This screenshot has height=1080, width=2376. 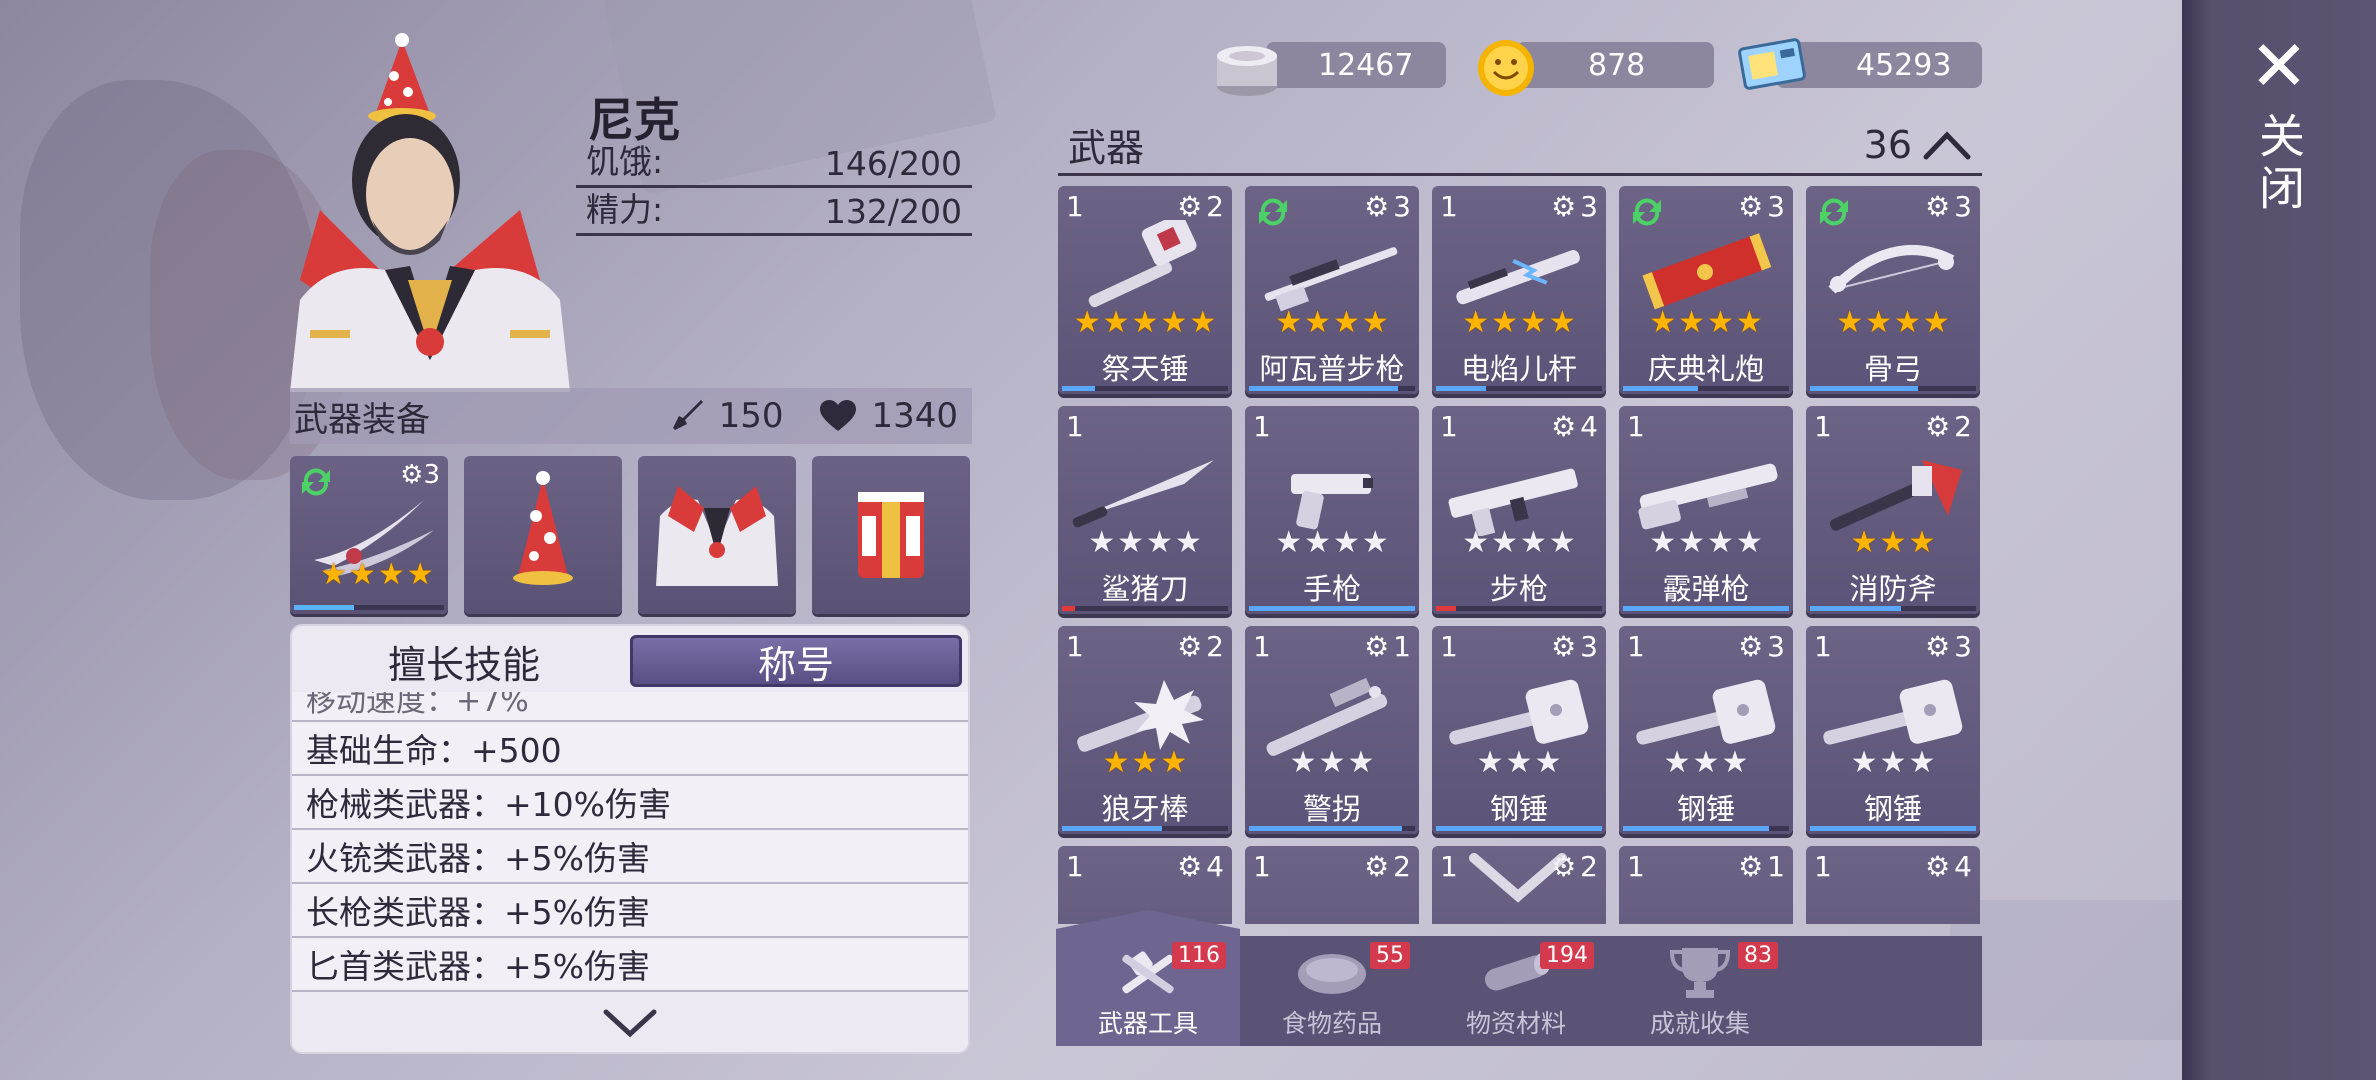 I want to click on weapon-stars: ★ ★ ★ ★ ★, so click(x=1145, y=323).